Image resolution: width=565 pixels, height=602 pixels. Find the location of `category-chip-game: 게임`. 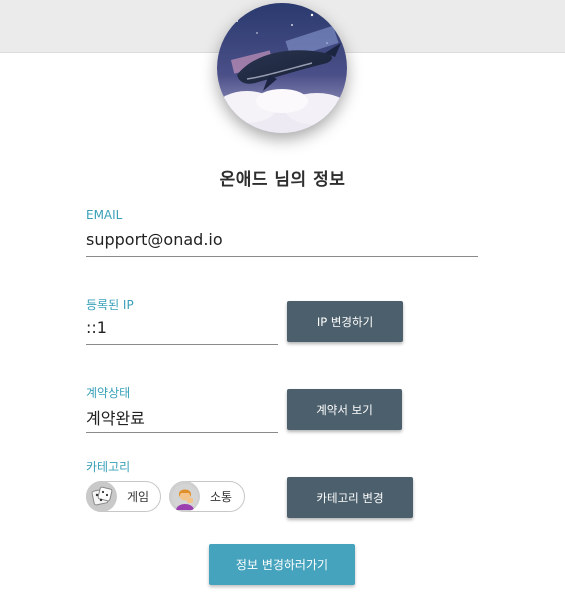

category-chip-game: 게임 is located at coordinates (123, 496).